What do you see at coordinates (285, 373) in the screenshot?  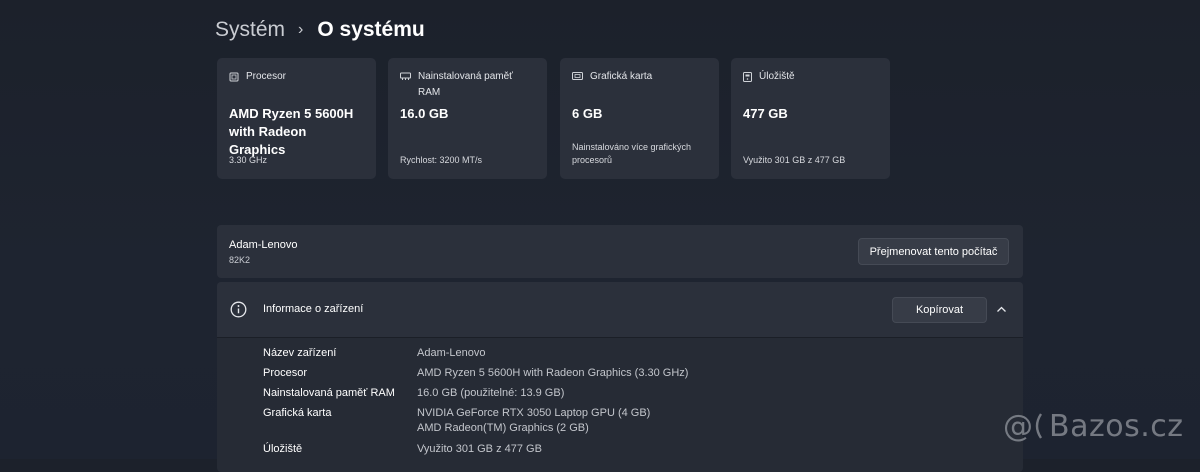 I see `spec-label-processor: Procesor` at bounding box center [285, 373].